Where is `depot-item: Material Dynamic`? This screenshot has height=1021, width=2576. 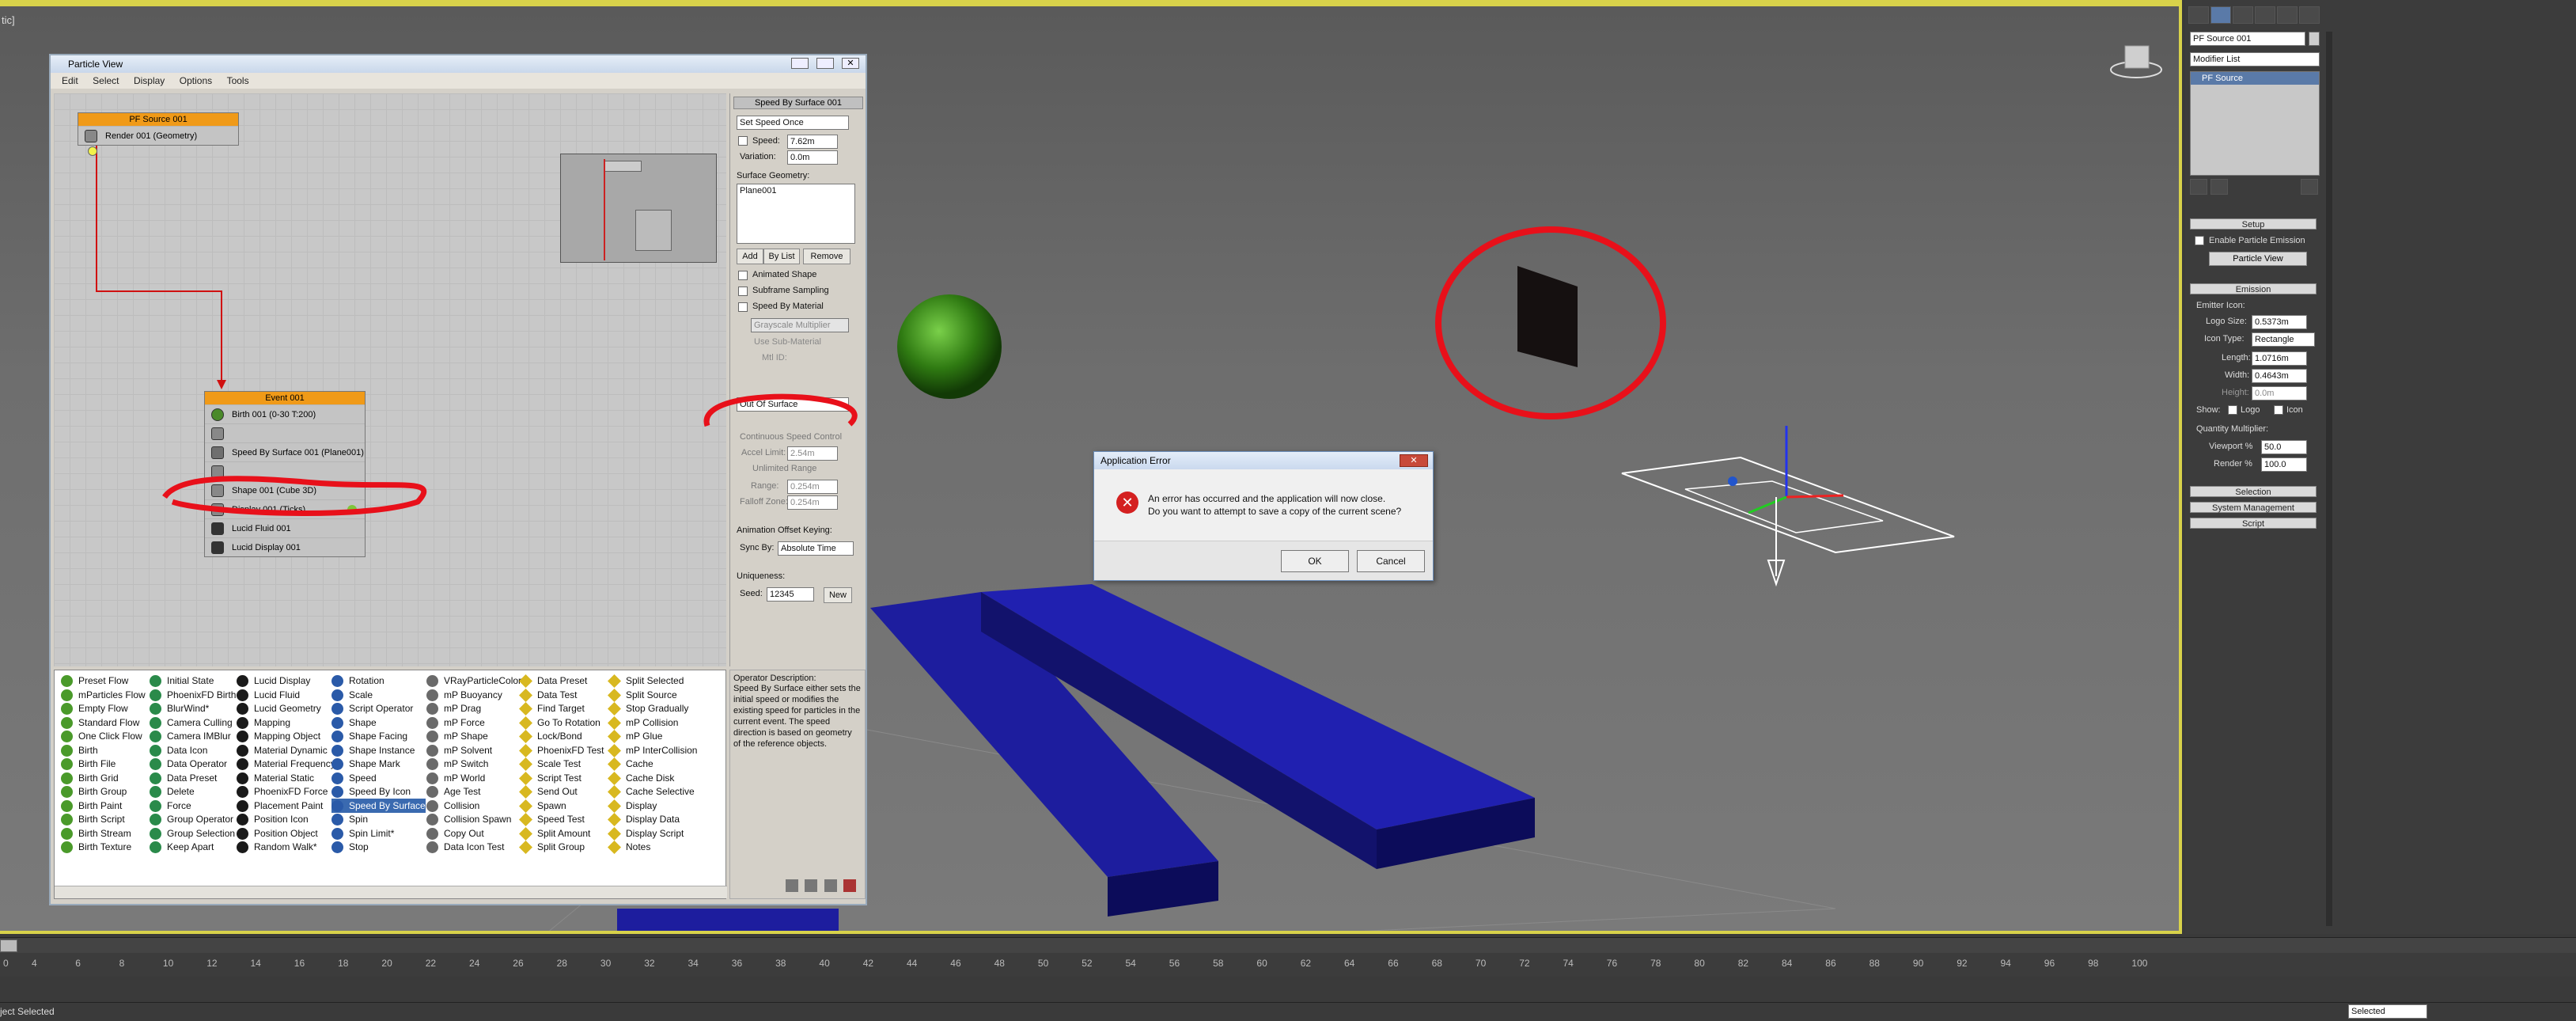 depot-item: Material Dynamic is located at coordinates (282, 750).